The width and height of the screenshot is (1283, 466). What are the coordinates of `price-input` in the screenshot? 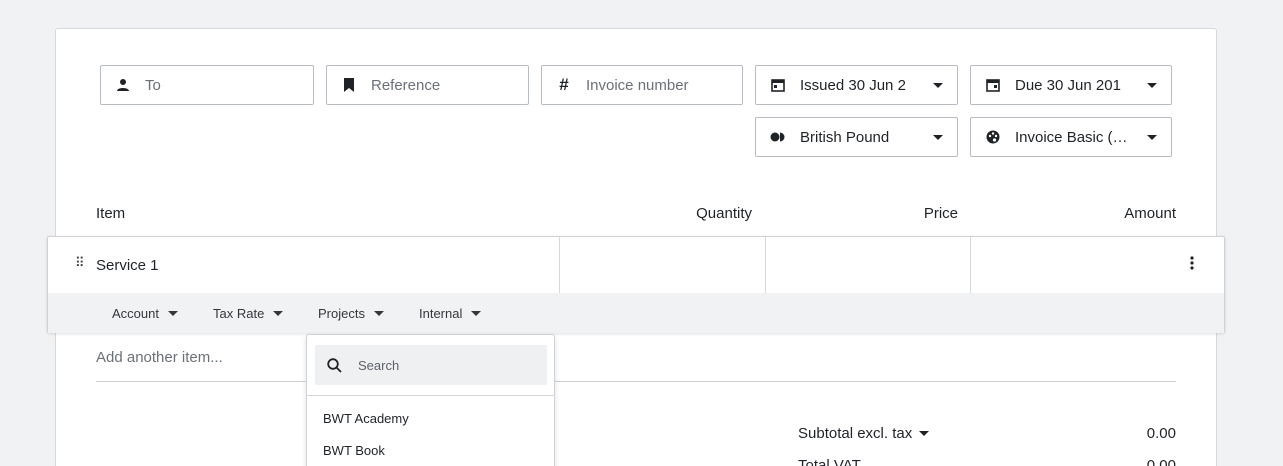 It's located at (868, 265).